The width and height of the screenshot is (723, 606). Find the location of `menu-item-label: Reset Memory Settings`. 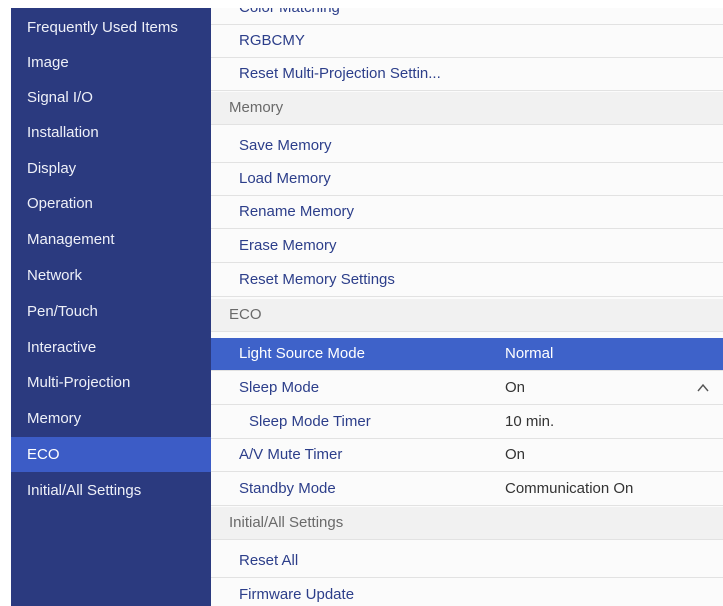

menu-item-label: Reset Memory Settings is located at coordinates (317, 279).